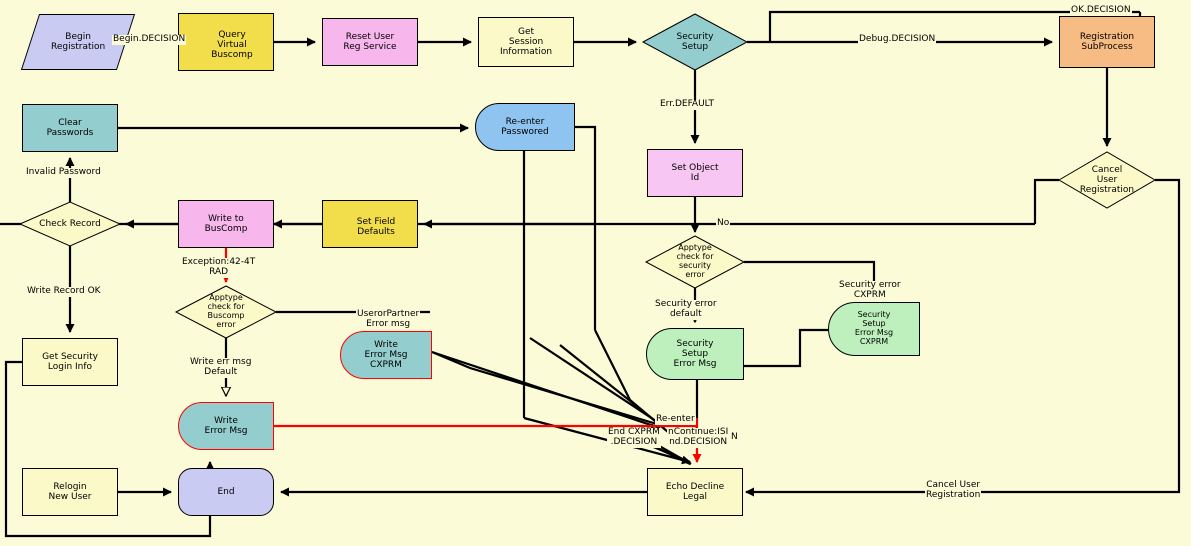 Image resolution: width=1191 pixels, height=546 pixels. I want to click on node-label: Reset User Reg Service, so click(370, 41).